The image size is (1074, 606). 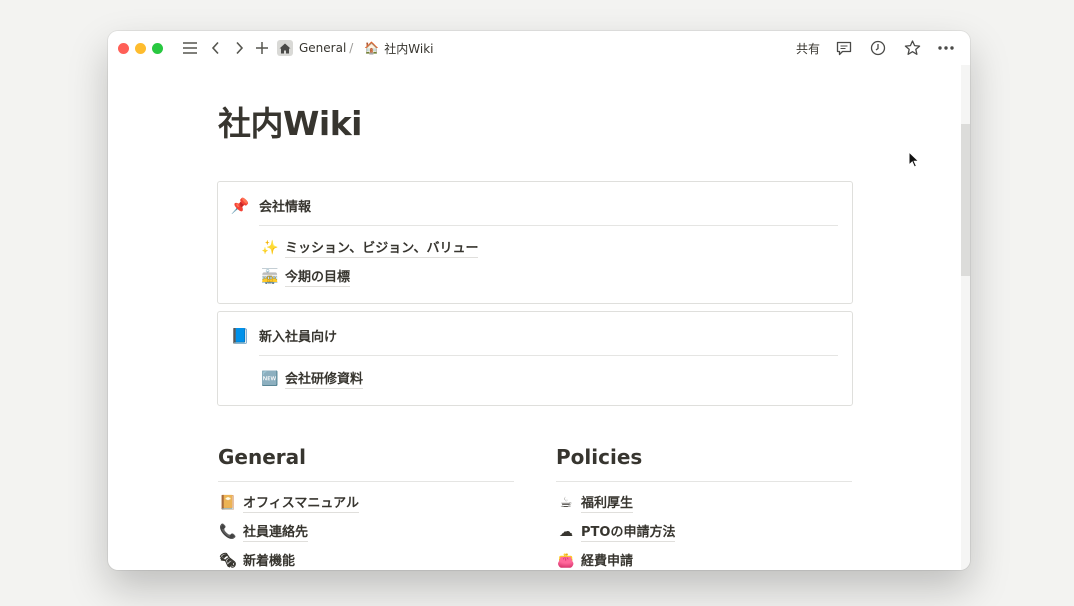 I want to click on list-item-label: 社員連絡先, so click(x=276, y=531).